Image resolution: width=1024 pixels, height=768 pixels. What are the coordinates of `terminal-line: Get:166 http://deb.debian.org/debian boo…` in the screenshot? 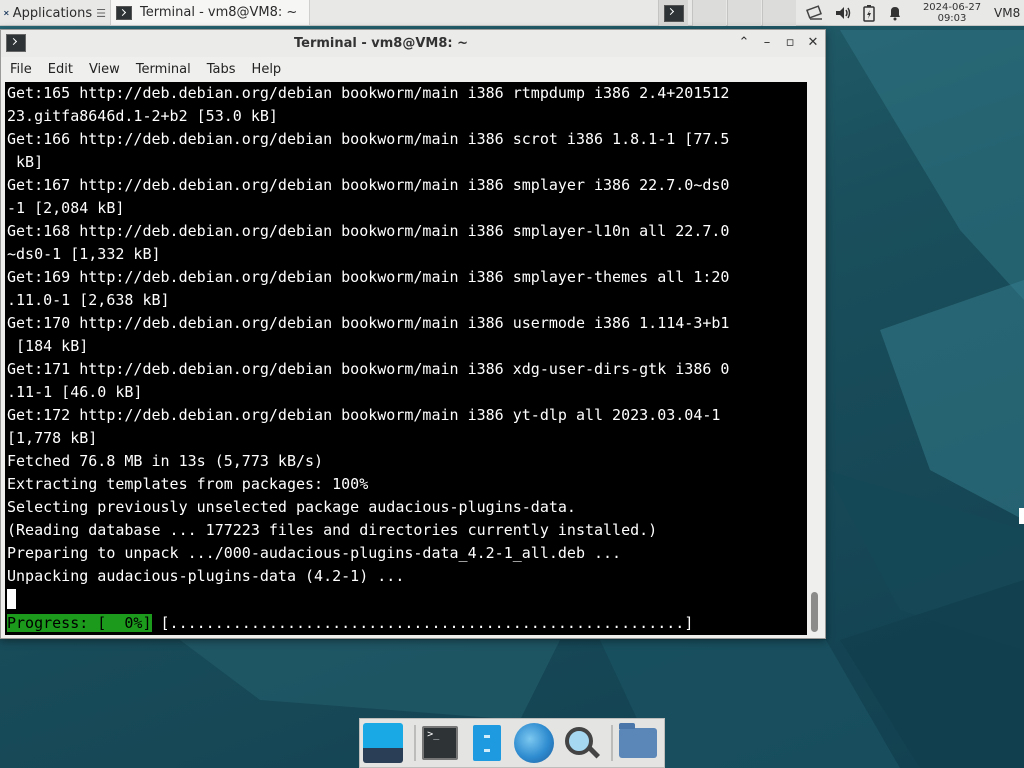 It's located at (368, 139).